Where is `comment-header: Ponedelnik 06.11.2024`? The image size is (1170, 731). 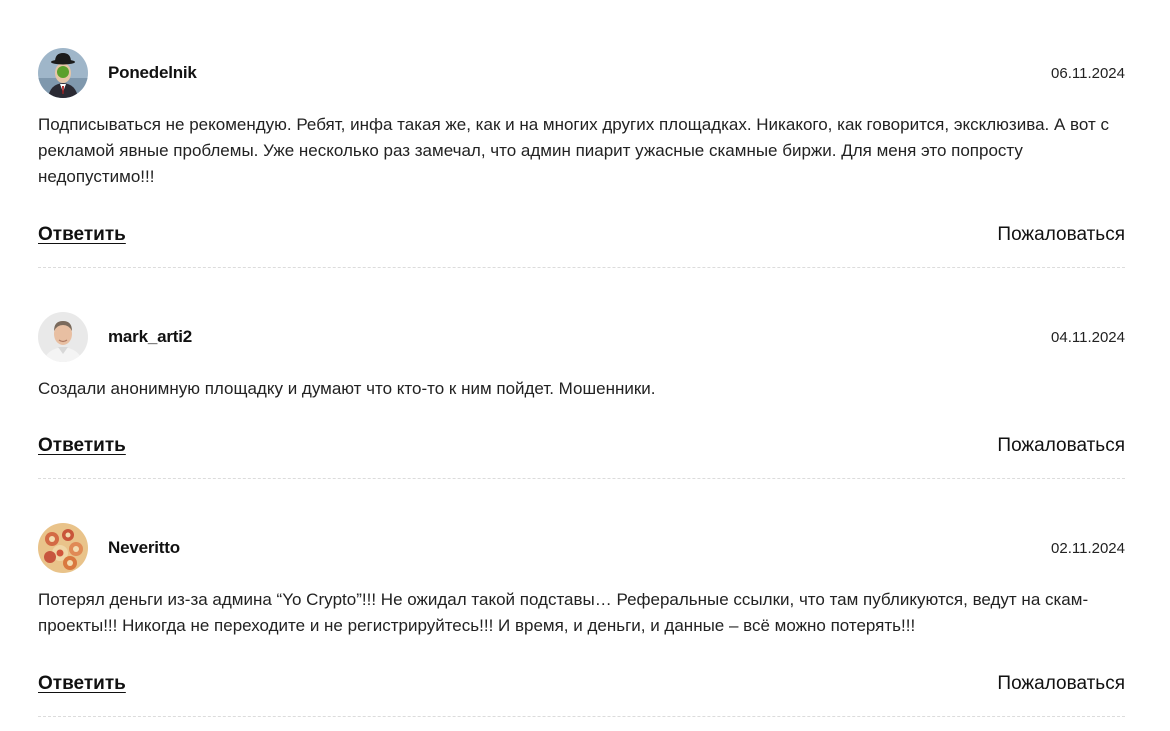
comment-header: Ponedelnik 06.11.2024 is located at coordinates (581, 74).